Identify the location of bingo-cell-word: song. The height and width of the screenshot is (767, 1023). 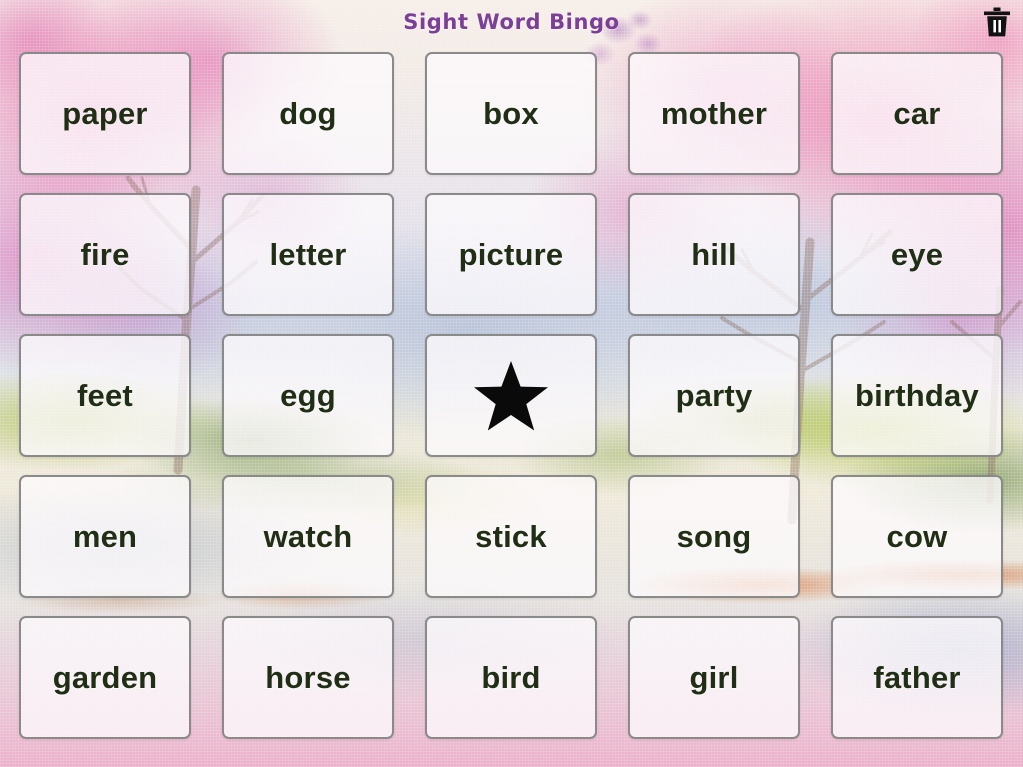
(714, 536).